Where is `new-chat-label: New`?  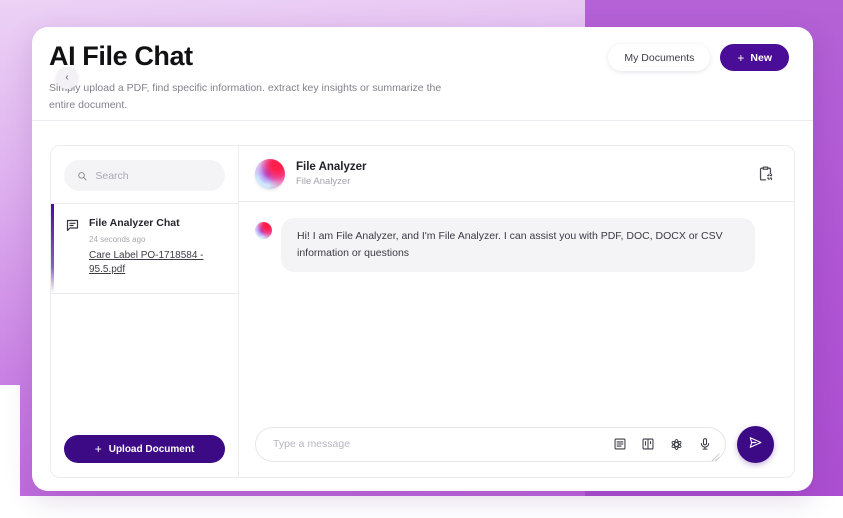
new-chat-label: New is located at coordinates (761, 57).